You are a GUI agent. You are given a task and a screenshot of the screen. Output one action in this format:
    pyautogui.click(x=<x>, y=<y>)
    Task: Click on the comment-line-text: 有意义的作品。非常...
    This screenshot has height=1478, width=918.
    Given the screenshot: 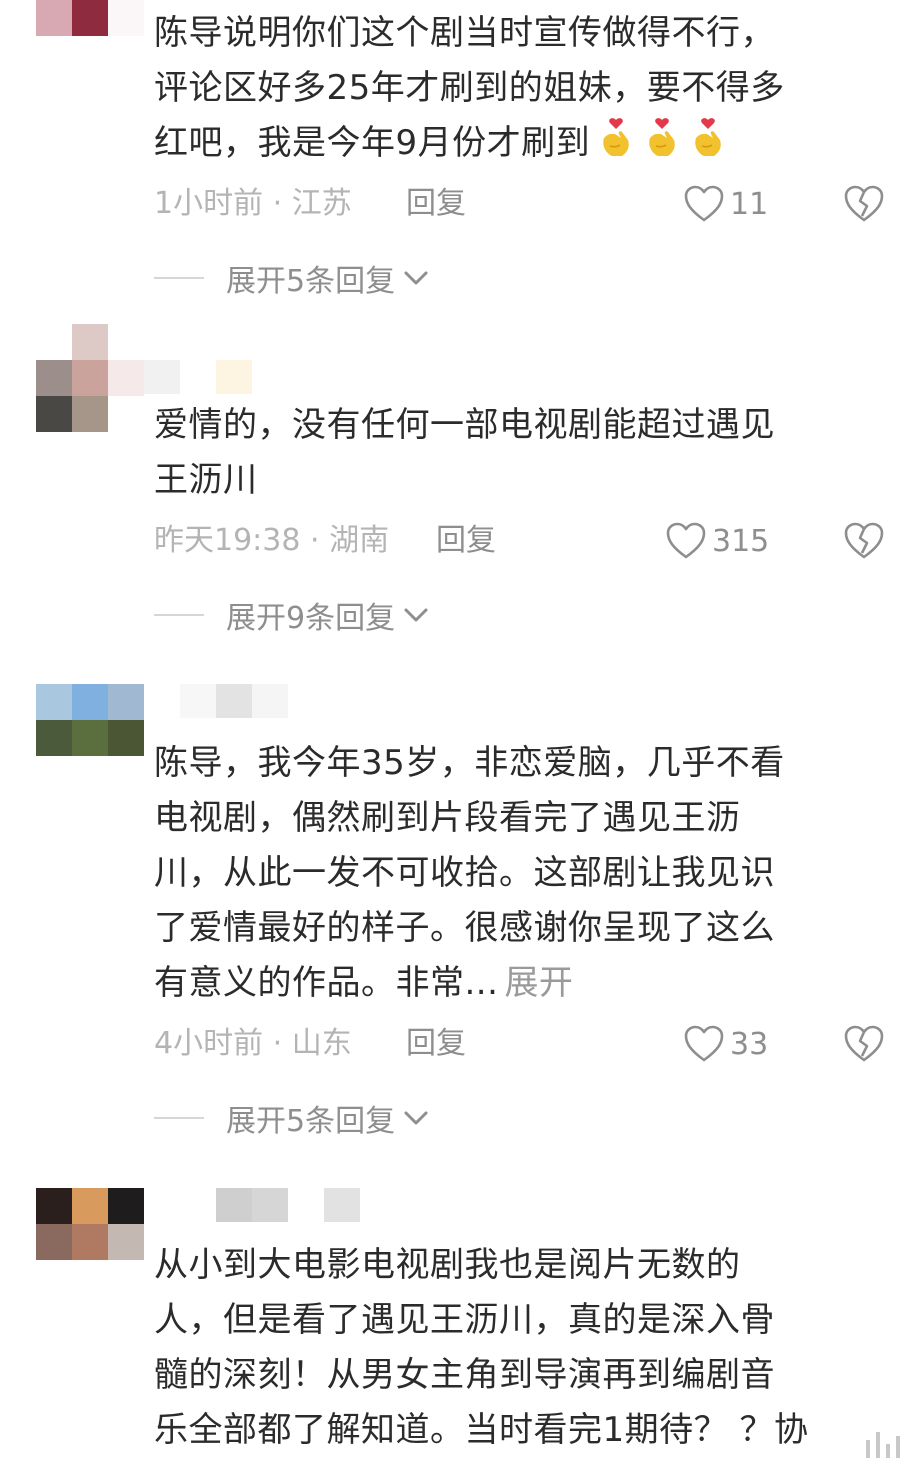 What is the action you would take?
    pyautogui.click(x=326, y=983)
    